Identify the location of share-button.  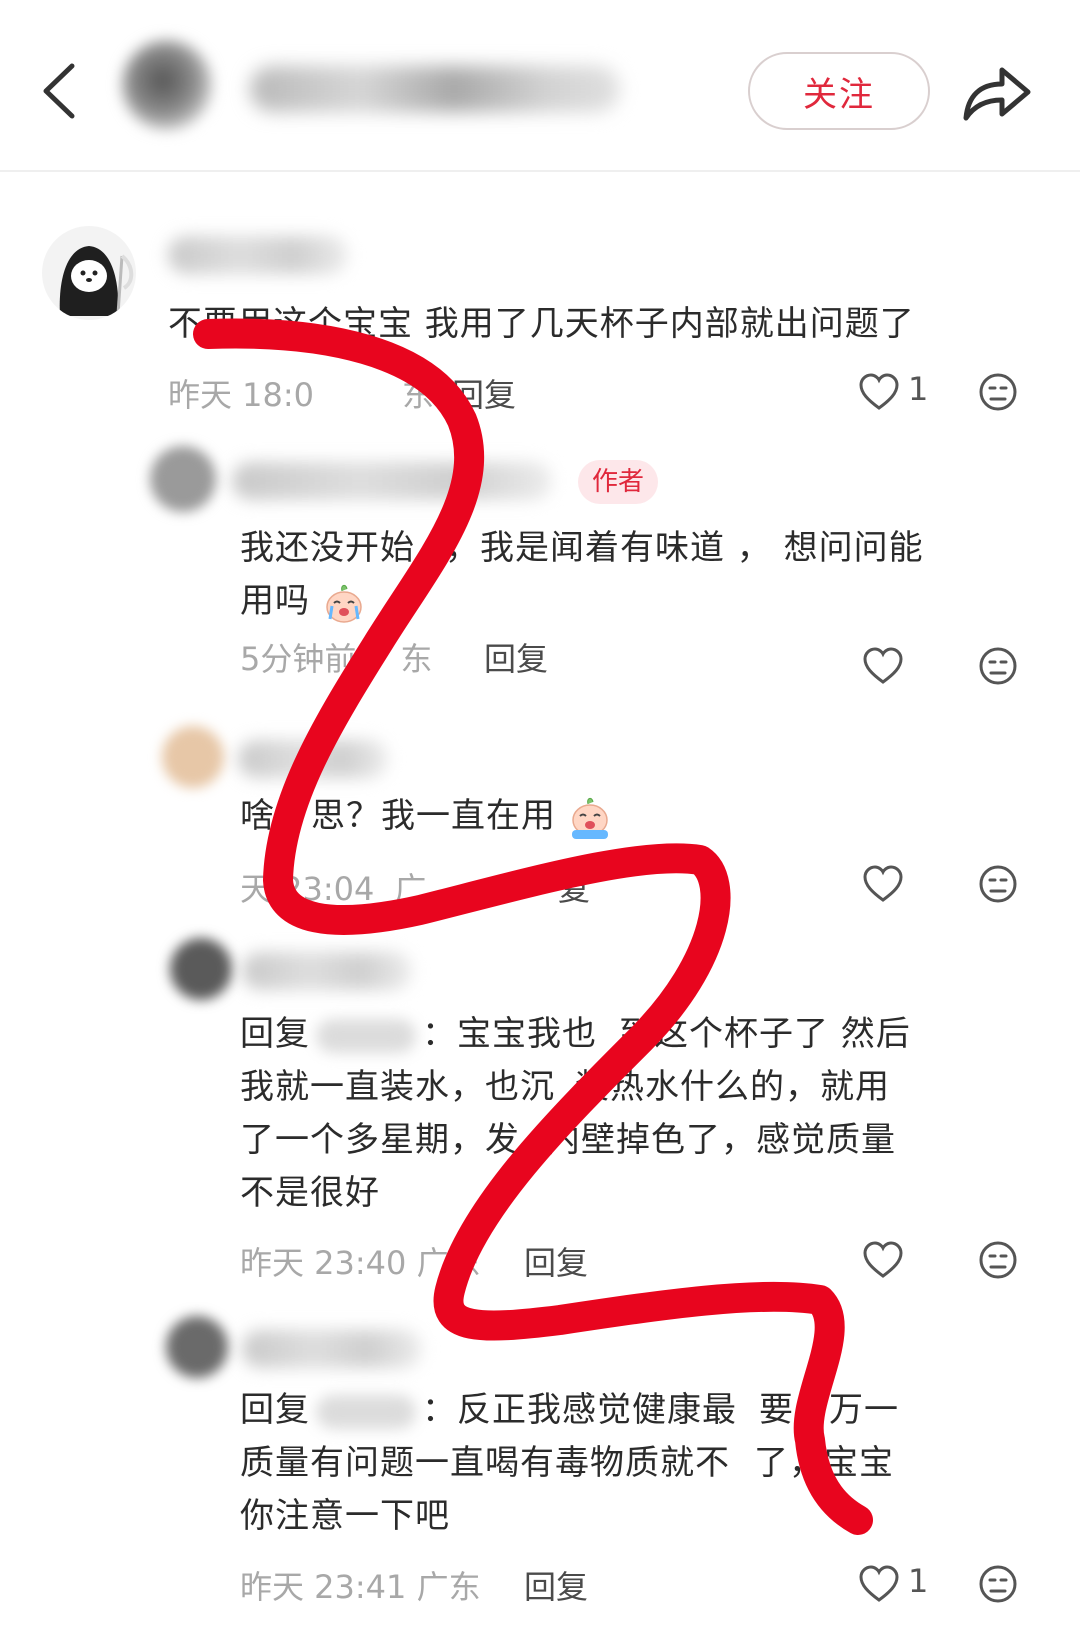
(998, 92).